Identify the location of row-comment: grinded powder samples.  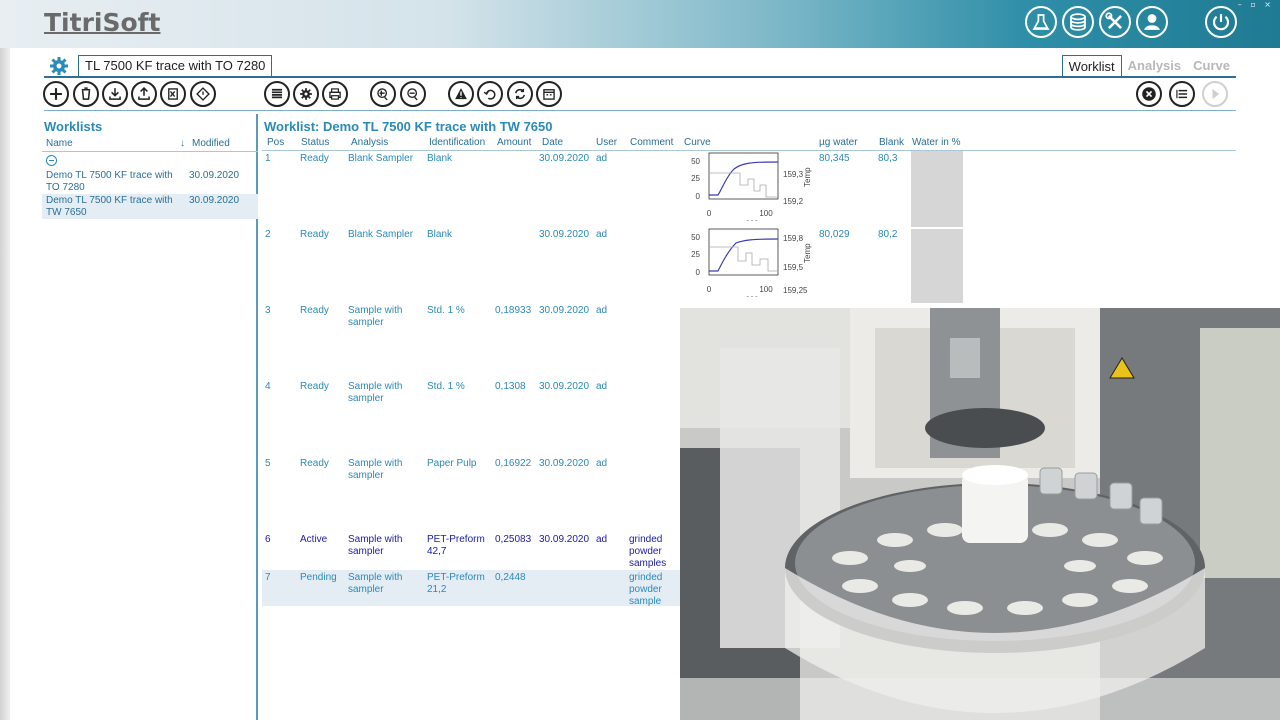
(648, 551).